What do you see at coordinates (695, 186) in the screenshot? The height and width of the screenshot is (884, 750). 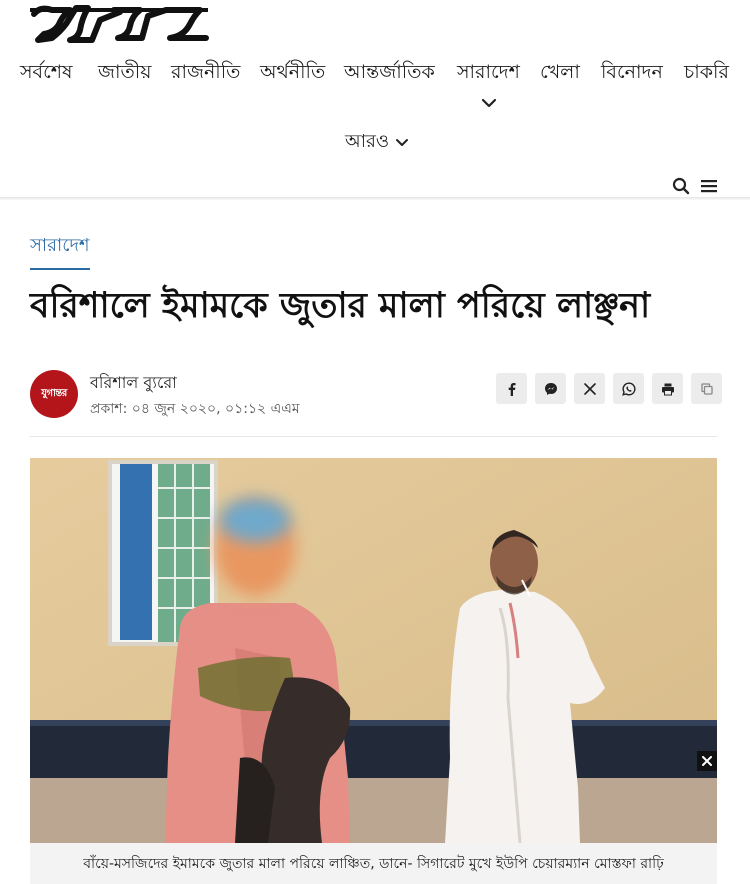 I see `header-utilities` at bounding box center [695, 186].